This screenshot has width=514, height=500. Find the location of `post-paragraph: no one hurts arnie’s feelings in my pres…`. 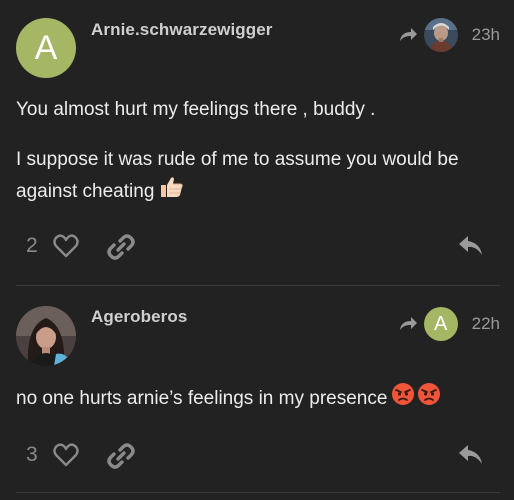

post-paragraph: no one hurts arnie’s feelings in my pres… is located at coordinates (257, 399).